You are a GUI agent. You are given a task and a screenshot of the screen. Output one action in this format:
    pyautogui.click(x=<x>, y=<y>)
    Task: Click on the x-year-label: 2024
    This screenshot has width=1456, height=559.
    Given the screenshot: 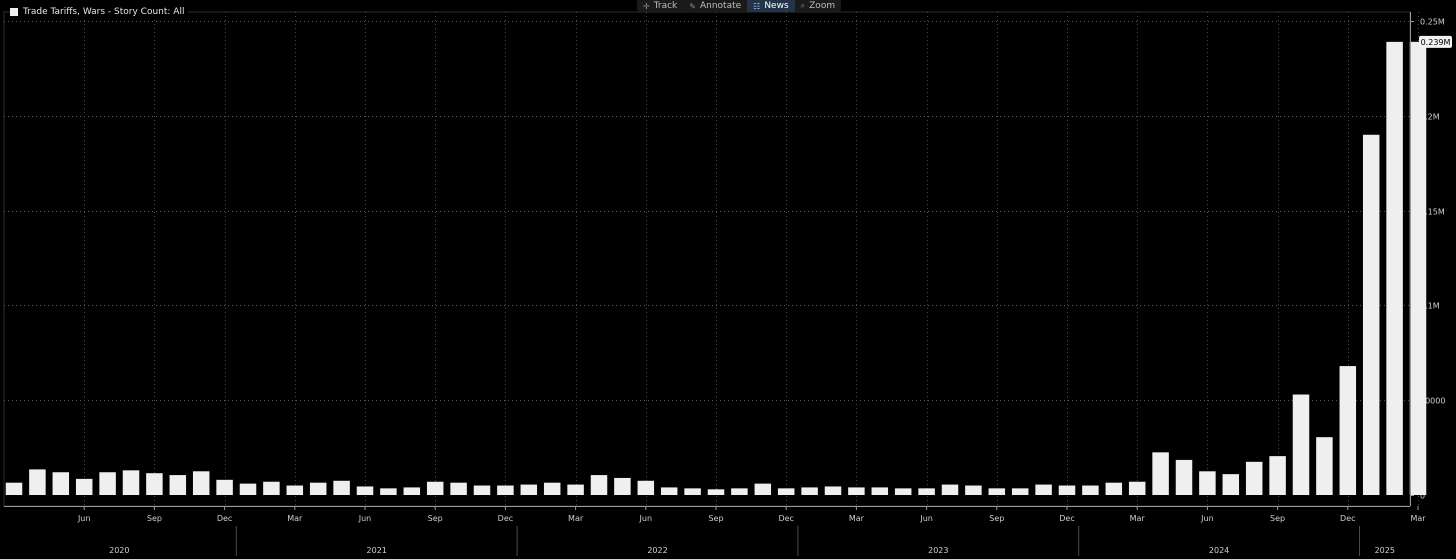 What is the action you would take?
    pyautogui.click(x=1219, y=550)
    